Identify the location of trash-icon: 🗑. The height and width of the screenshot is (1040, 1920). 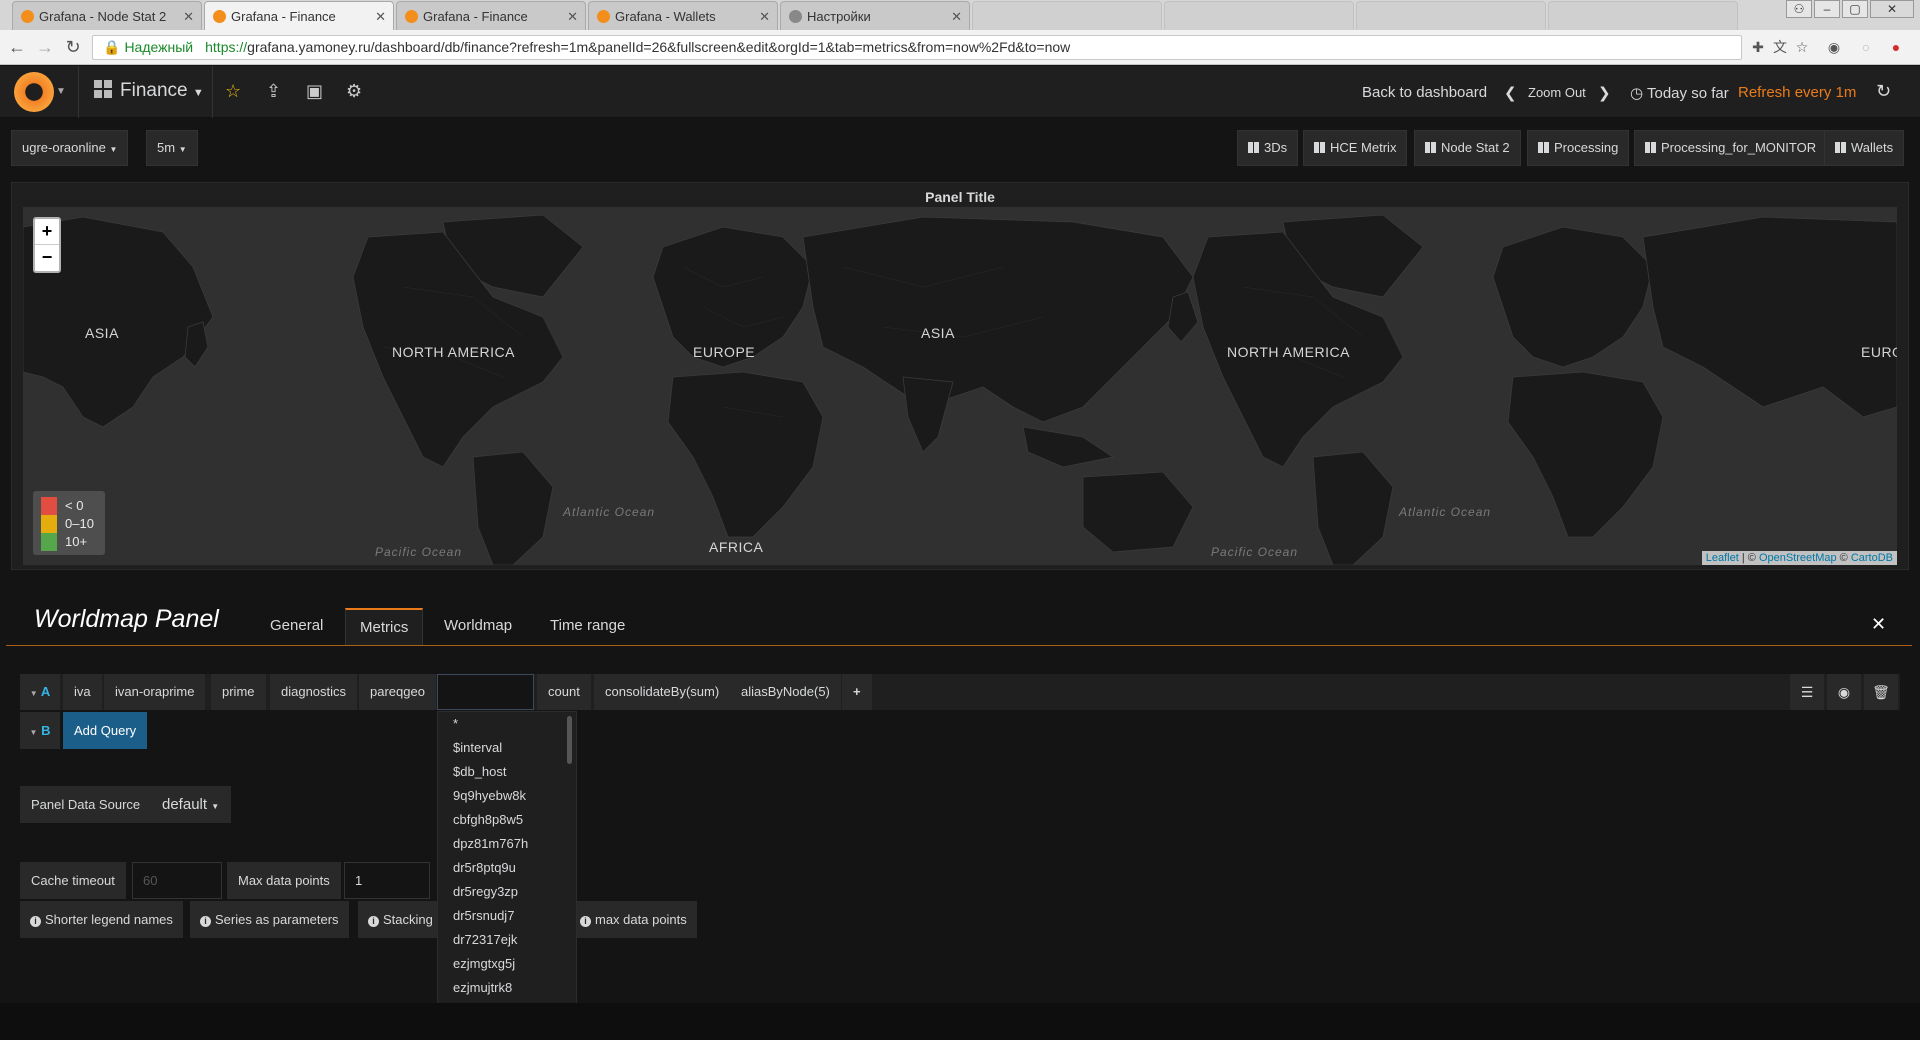
(1881, 692).